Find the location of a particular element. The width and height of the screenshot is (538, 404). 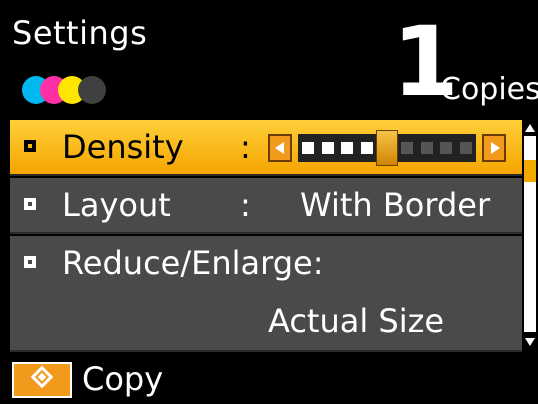

right-arrow-icon is located at coordinates (494, 148).